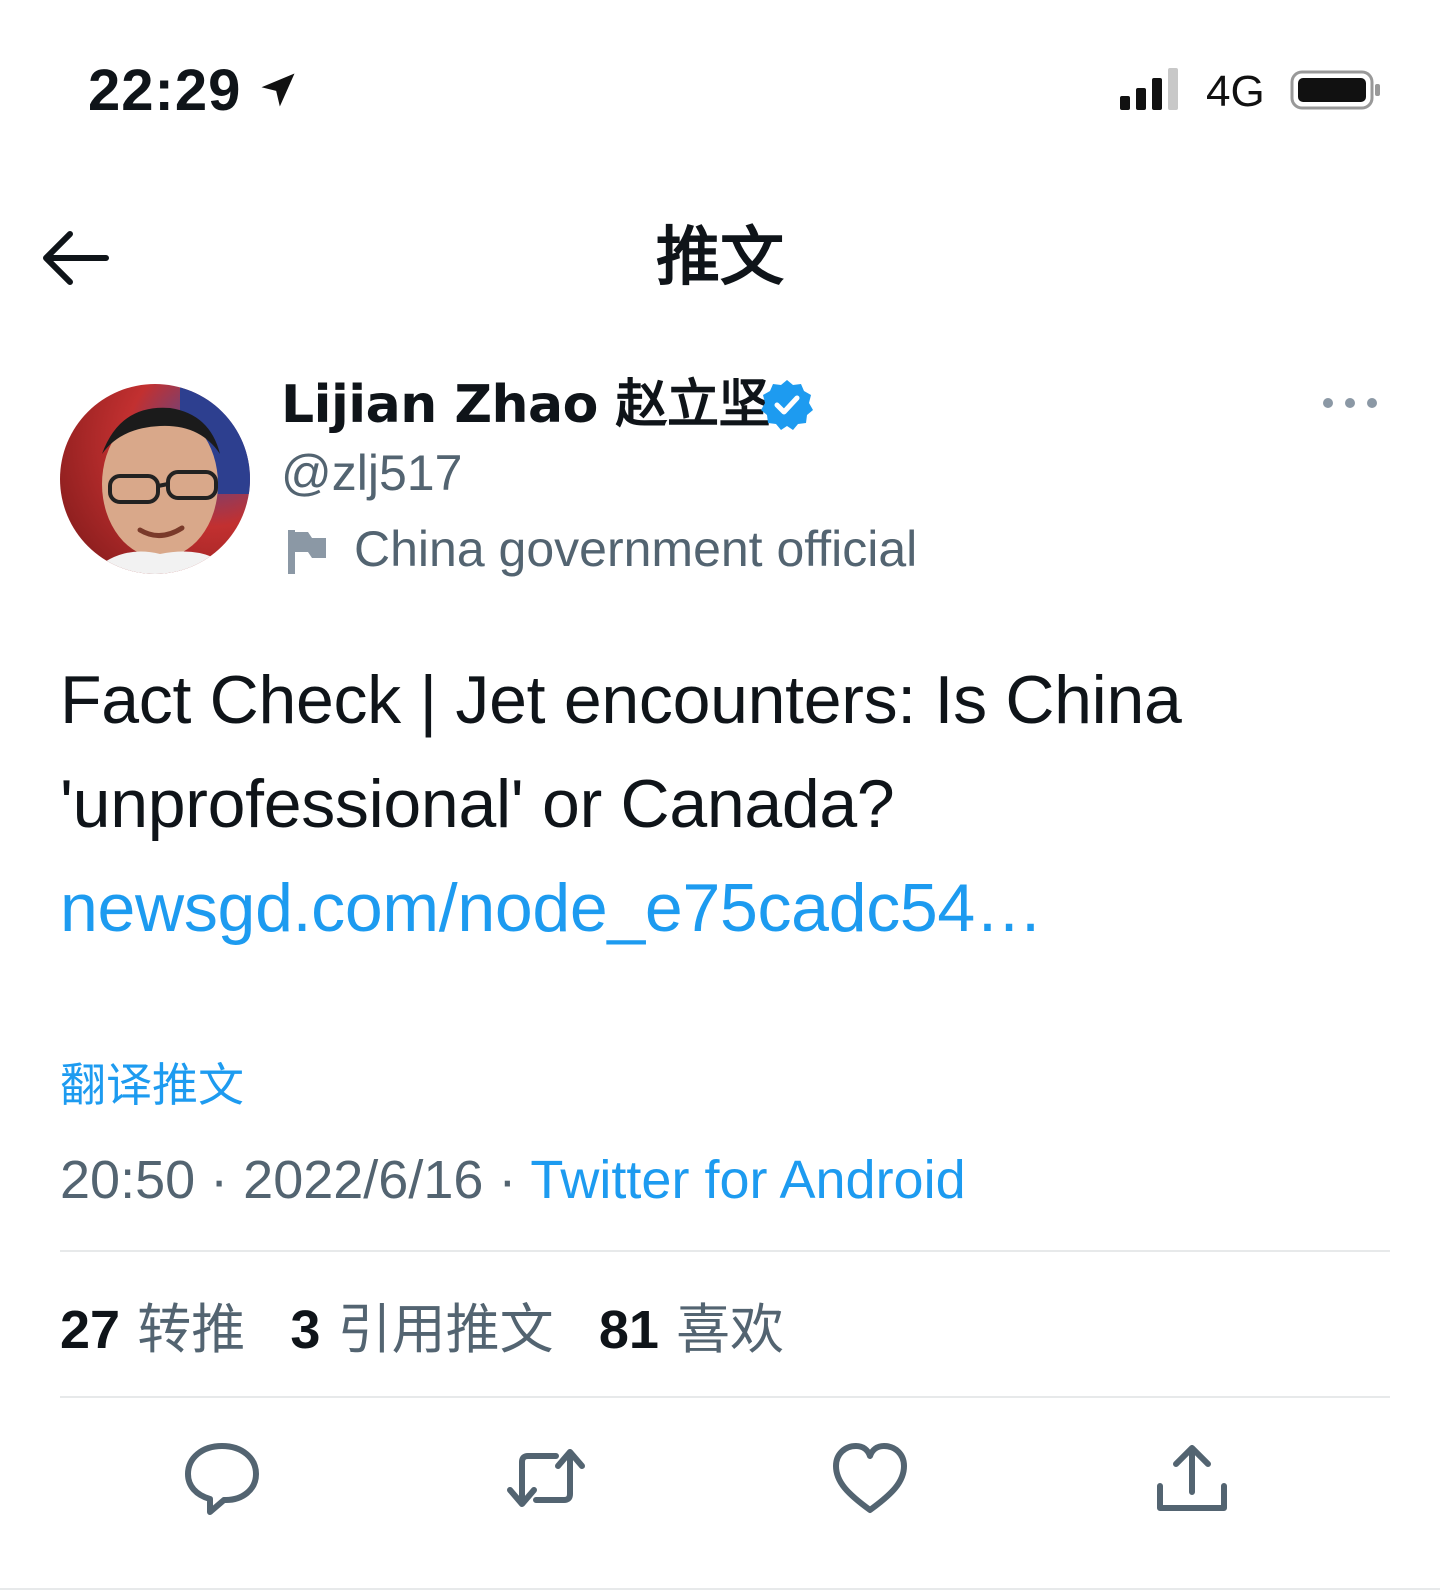 This screenshot has width=1440, height=1593. Describe the element at coordinates (1335, 90) in the screenshot. I see `battery-icon` at that location.